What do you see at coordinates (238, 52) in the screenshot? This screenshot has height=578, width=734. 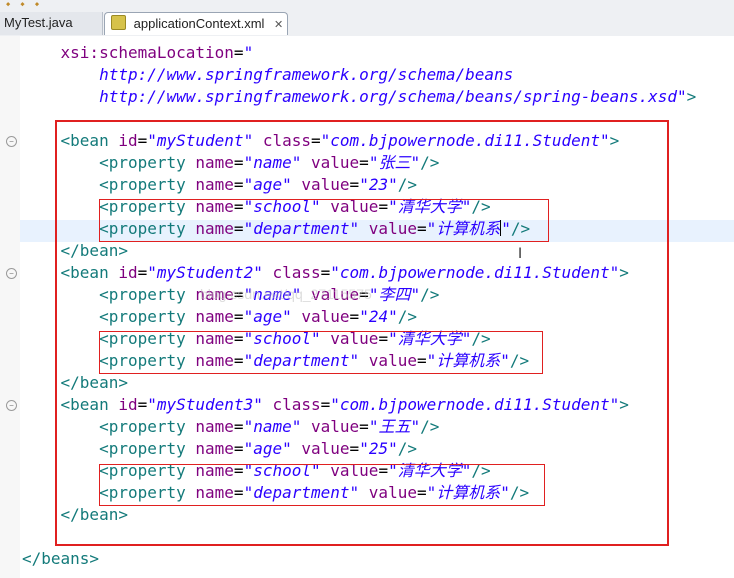 I see `code-token: =` at bounding box center [238, 52].